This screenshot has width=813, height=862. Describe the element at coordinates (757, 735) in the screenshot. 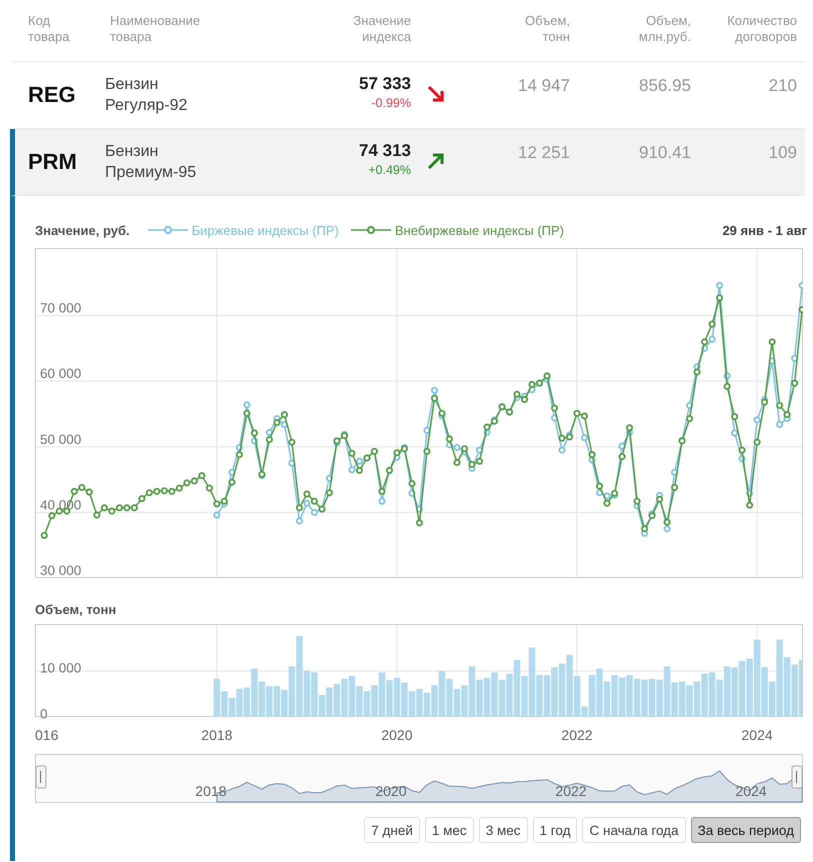

I see `x-axis-label: 2024` at that location.